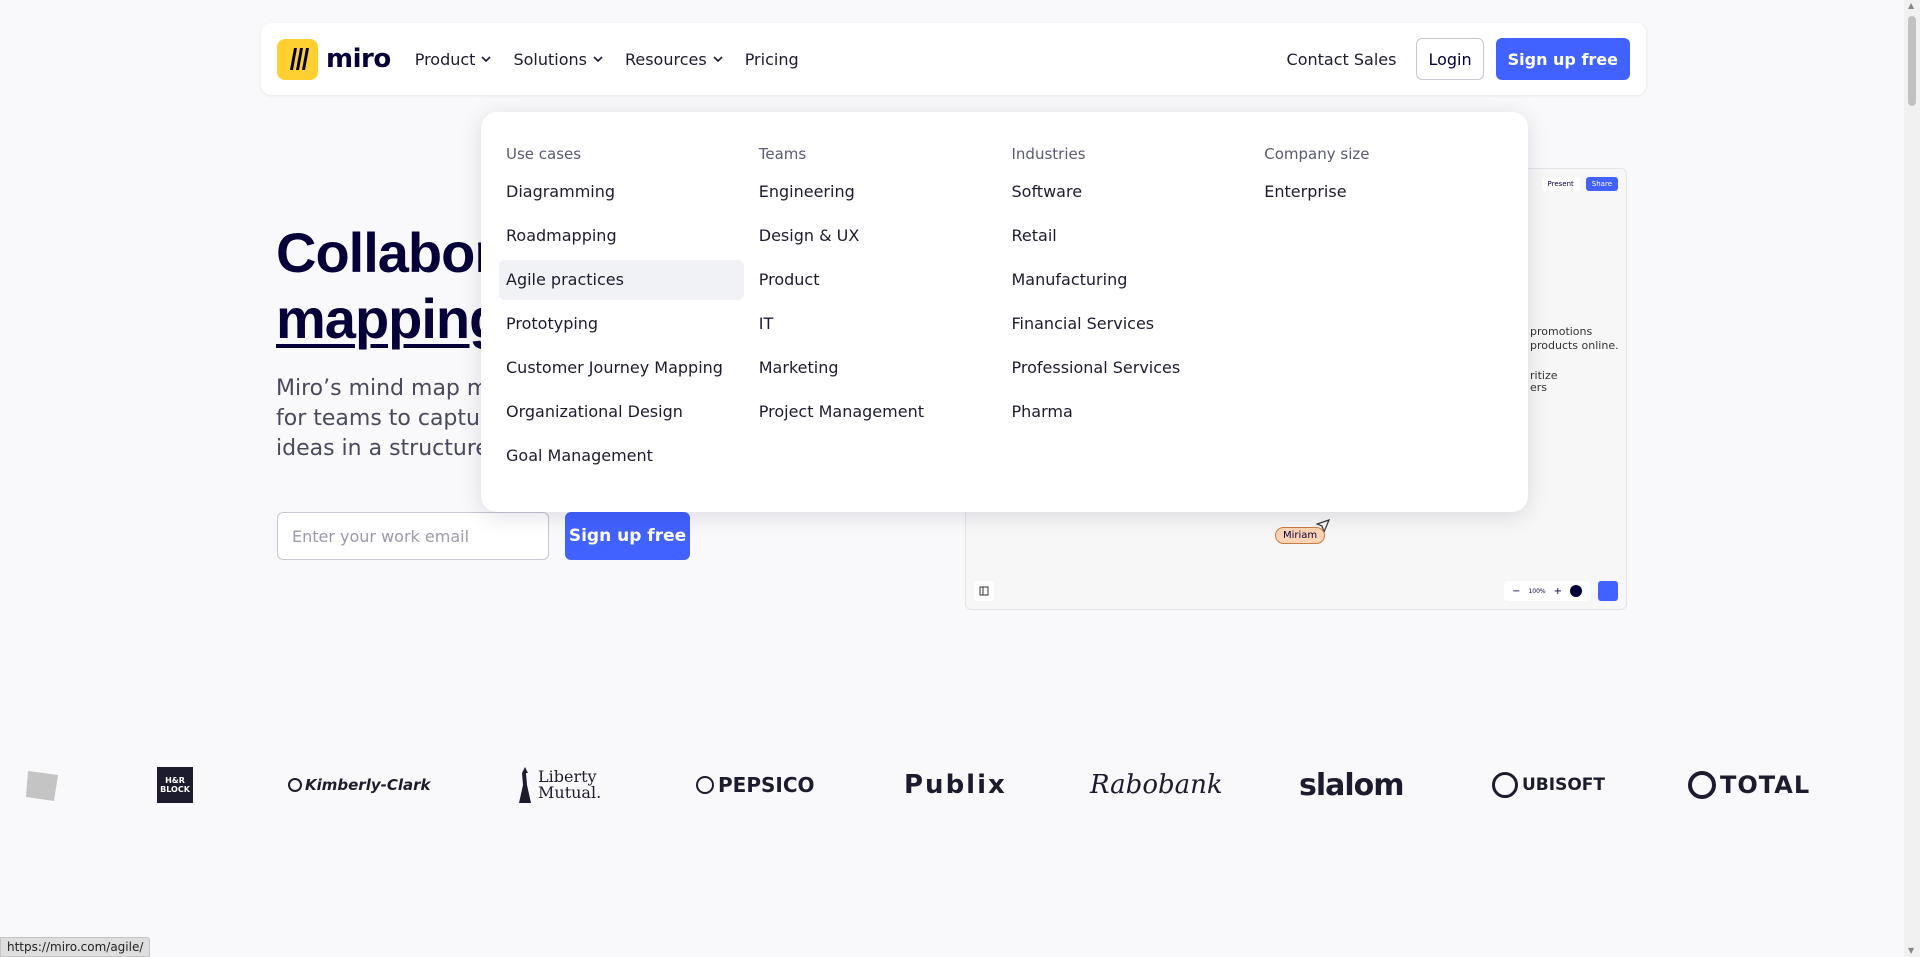 This screenshot has height=957, width=1920. Describe the element at coordinates (766, 785) in the screenshot. I see `logo-pepsico-text: PEPSICO` at that location.